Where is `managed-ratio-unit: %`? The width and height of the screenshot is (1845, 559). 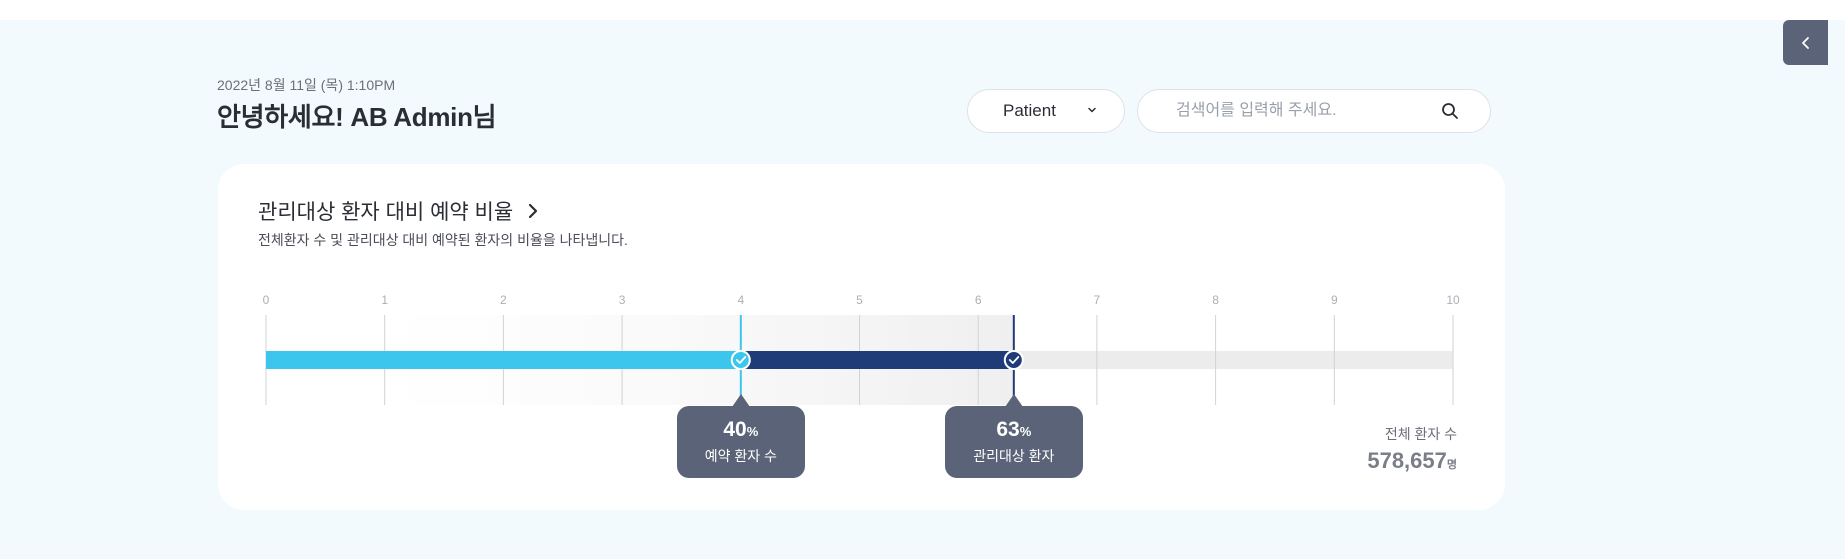 managed-ratio-unit: % is located at coordinates (1025, 431).